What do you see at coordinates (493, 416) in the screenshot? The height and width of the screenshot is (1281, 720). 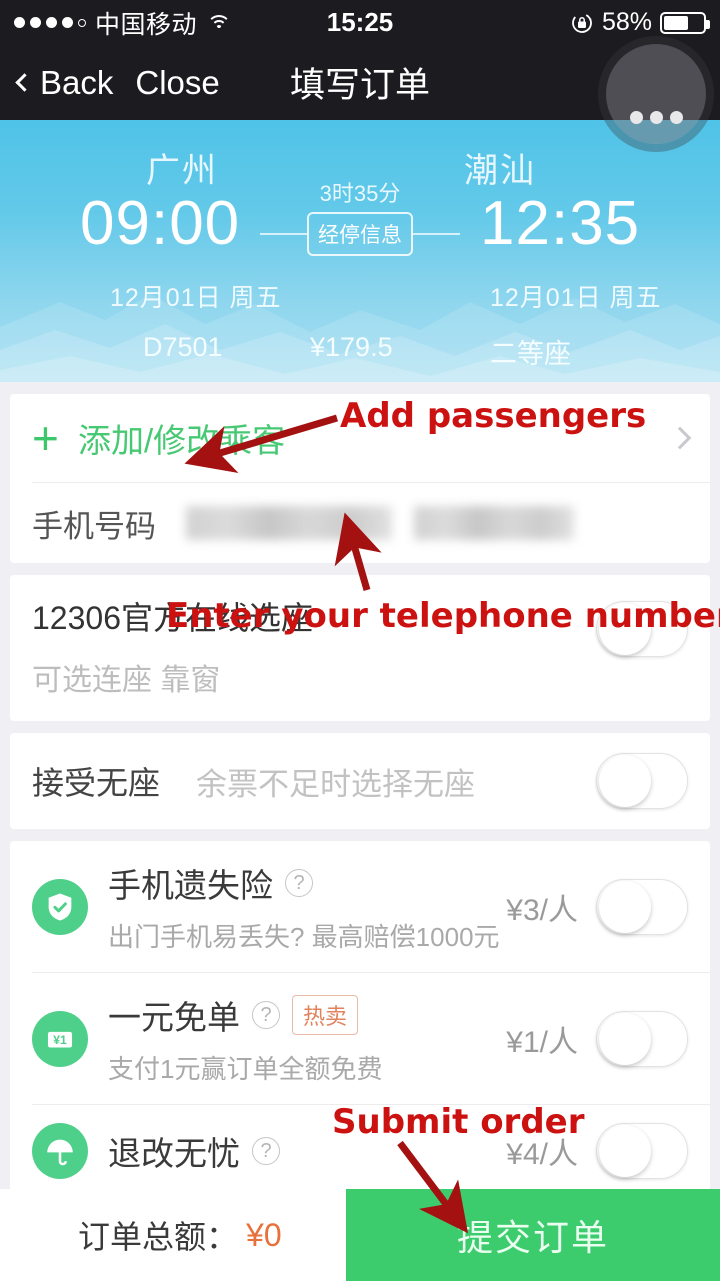 I see `annotation-add-passengers: Add passengers` at bounding box center [493, 416].